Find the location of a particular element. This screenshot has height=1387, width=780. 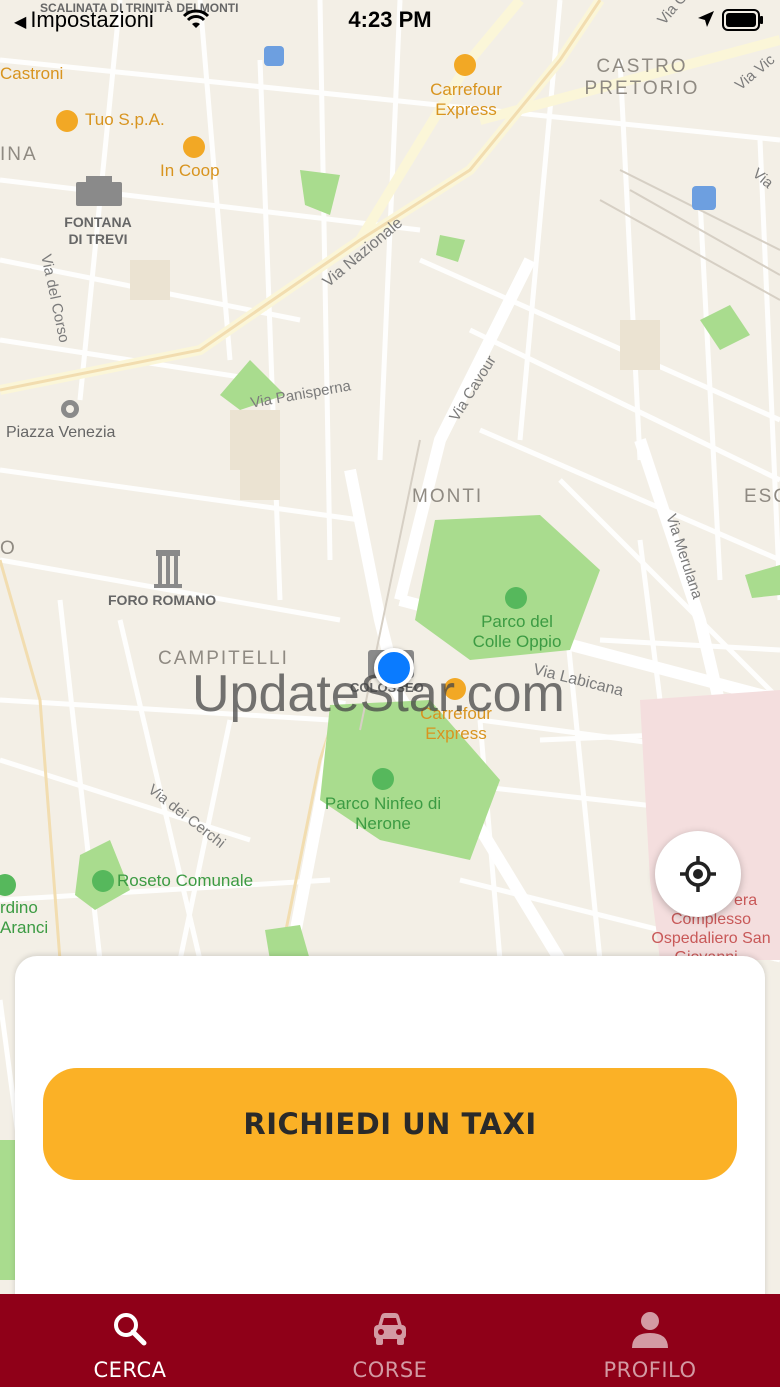

tab-label-corse: CORSE is located at coordinates (390, 1370).